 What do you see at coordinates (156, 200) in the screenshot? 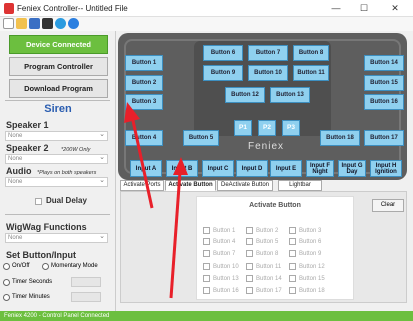
I see `annotation-arrows` at bounding box center [156, 200].